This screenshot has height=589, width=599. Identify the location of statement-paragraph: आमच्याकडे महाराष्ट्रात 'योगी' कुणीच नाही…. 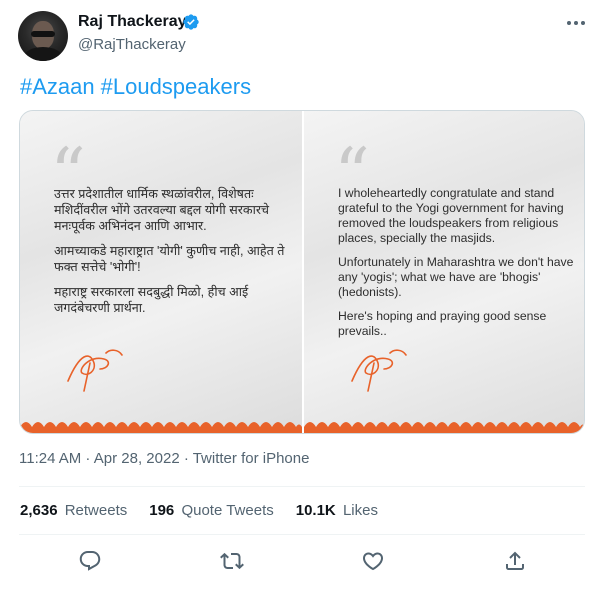
(169, 259).